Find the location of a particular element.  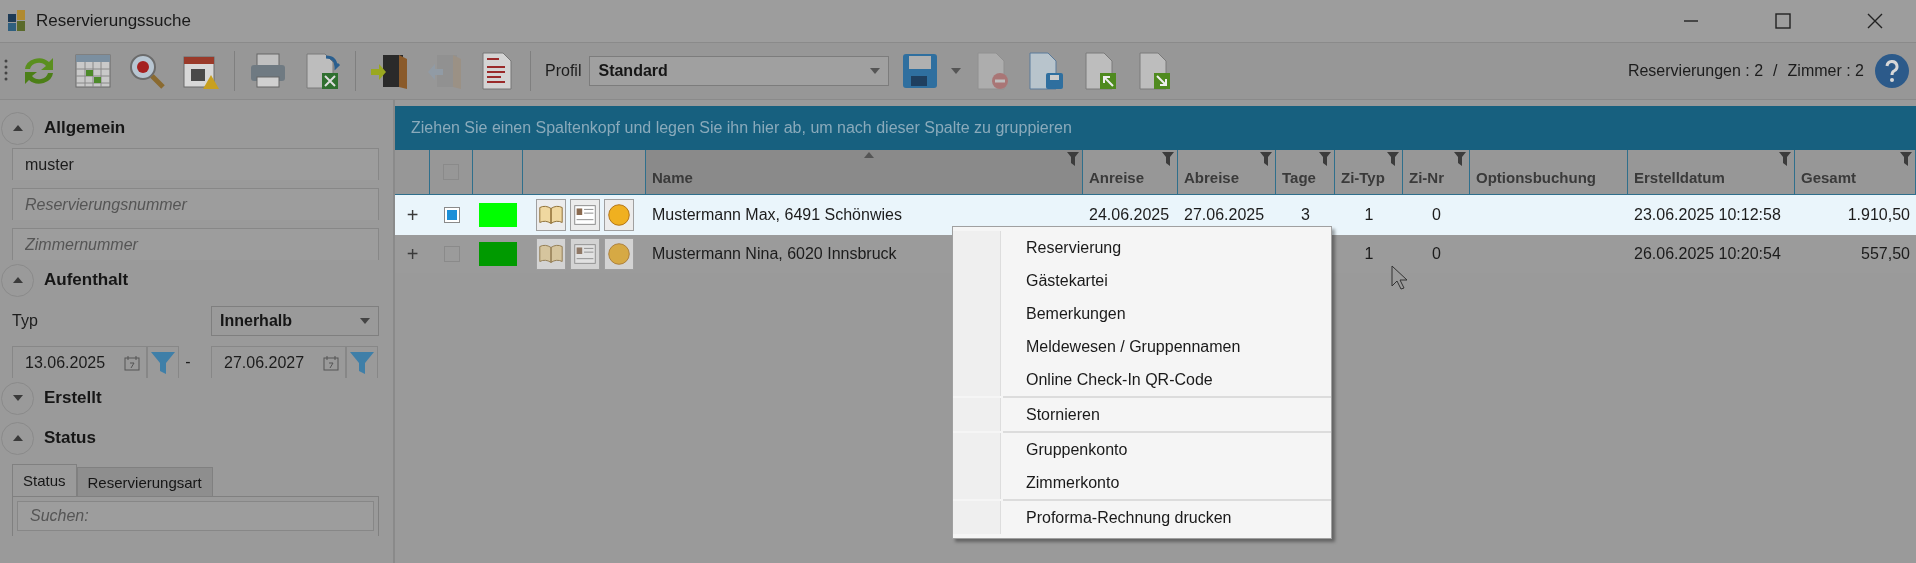

table-cell-text: 23.06.2025 10:12:58 is located at coordinates (1707, 215).